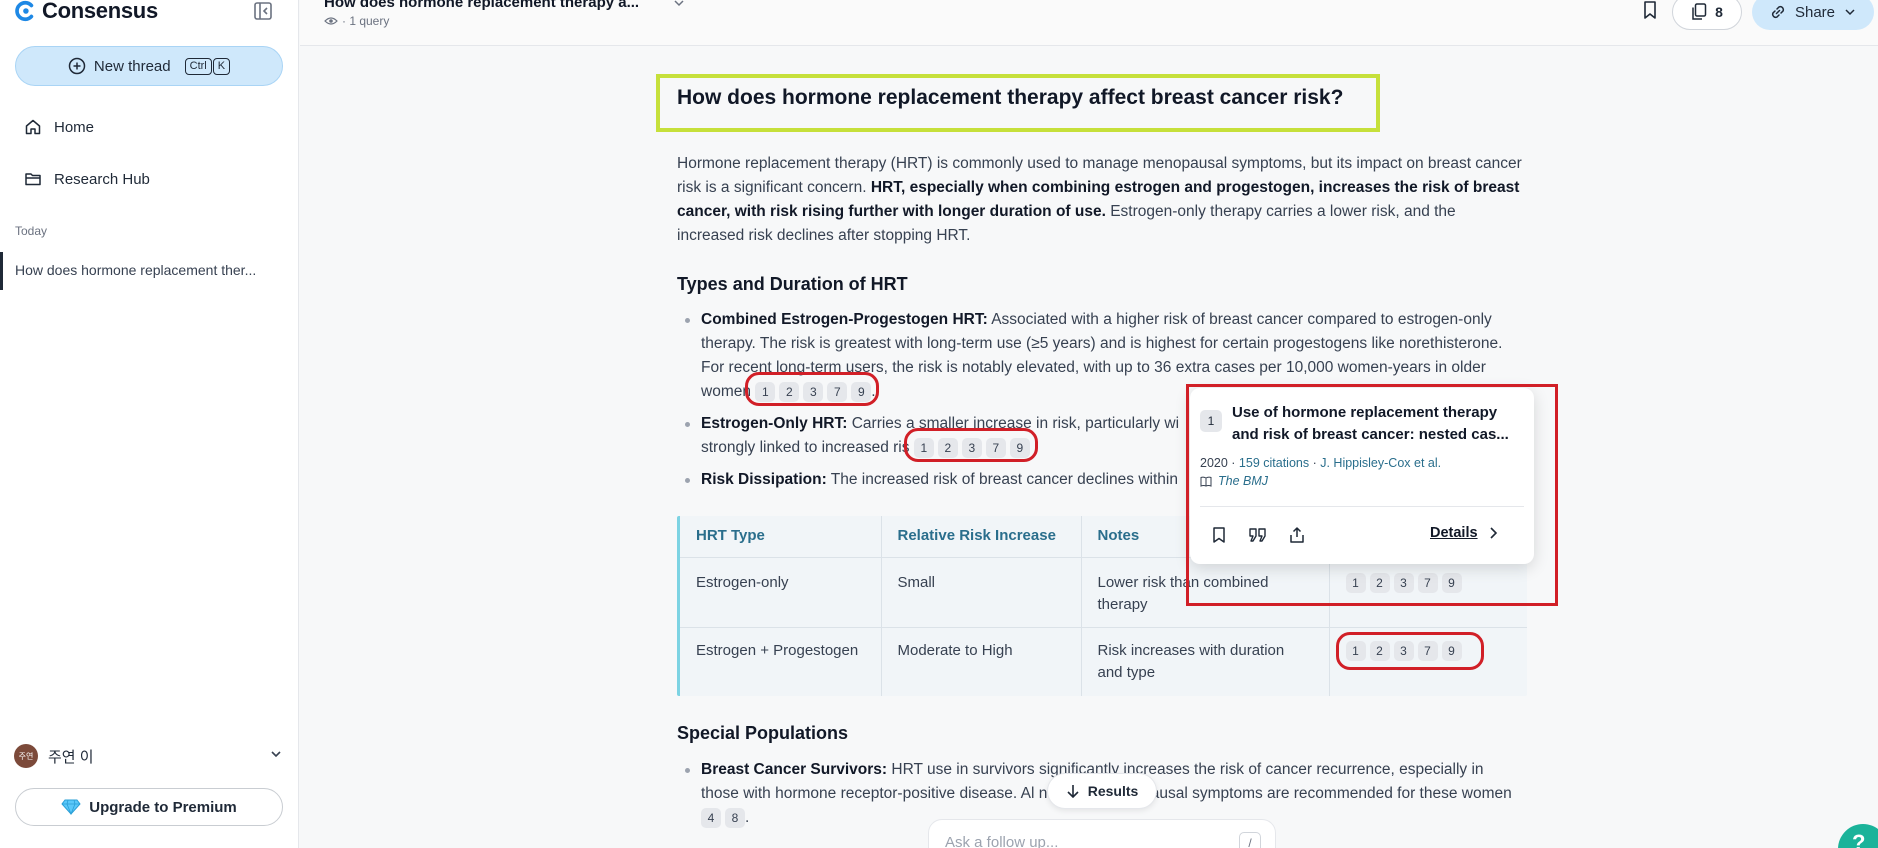 The height and width of the screenshot is (848, 1878). Describe the element at coordinates (1372, 495) in the screenshot. I see `annotation-box` at that location.